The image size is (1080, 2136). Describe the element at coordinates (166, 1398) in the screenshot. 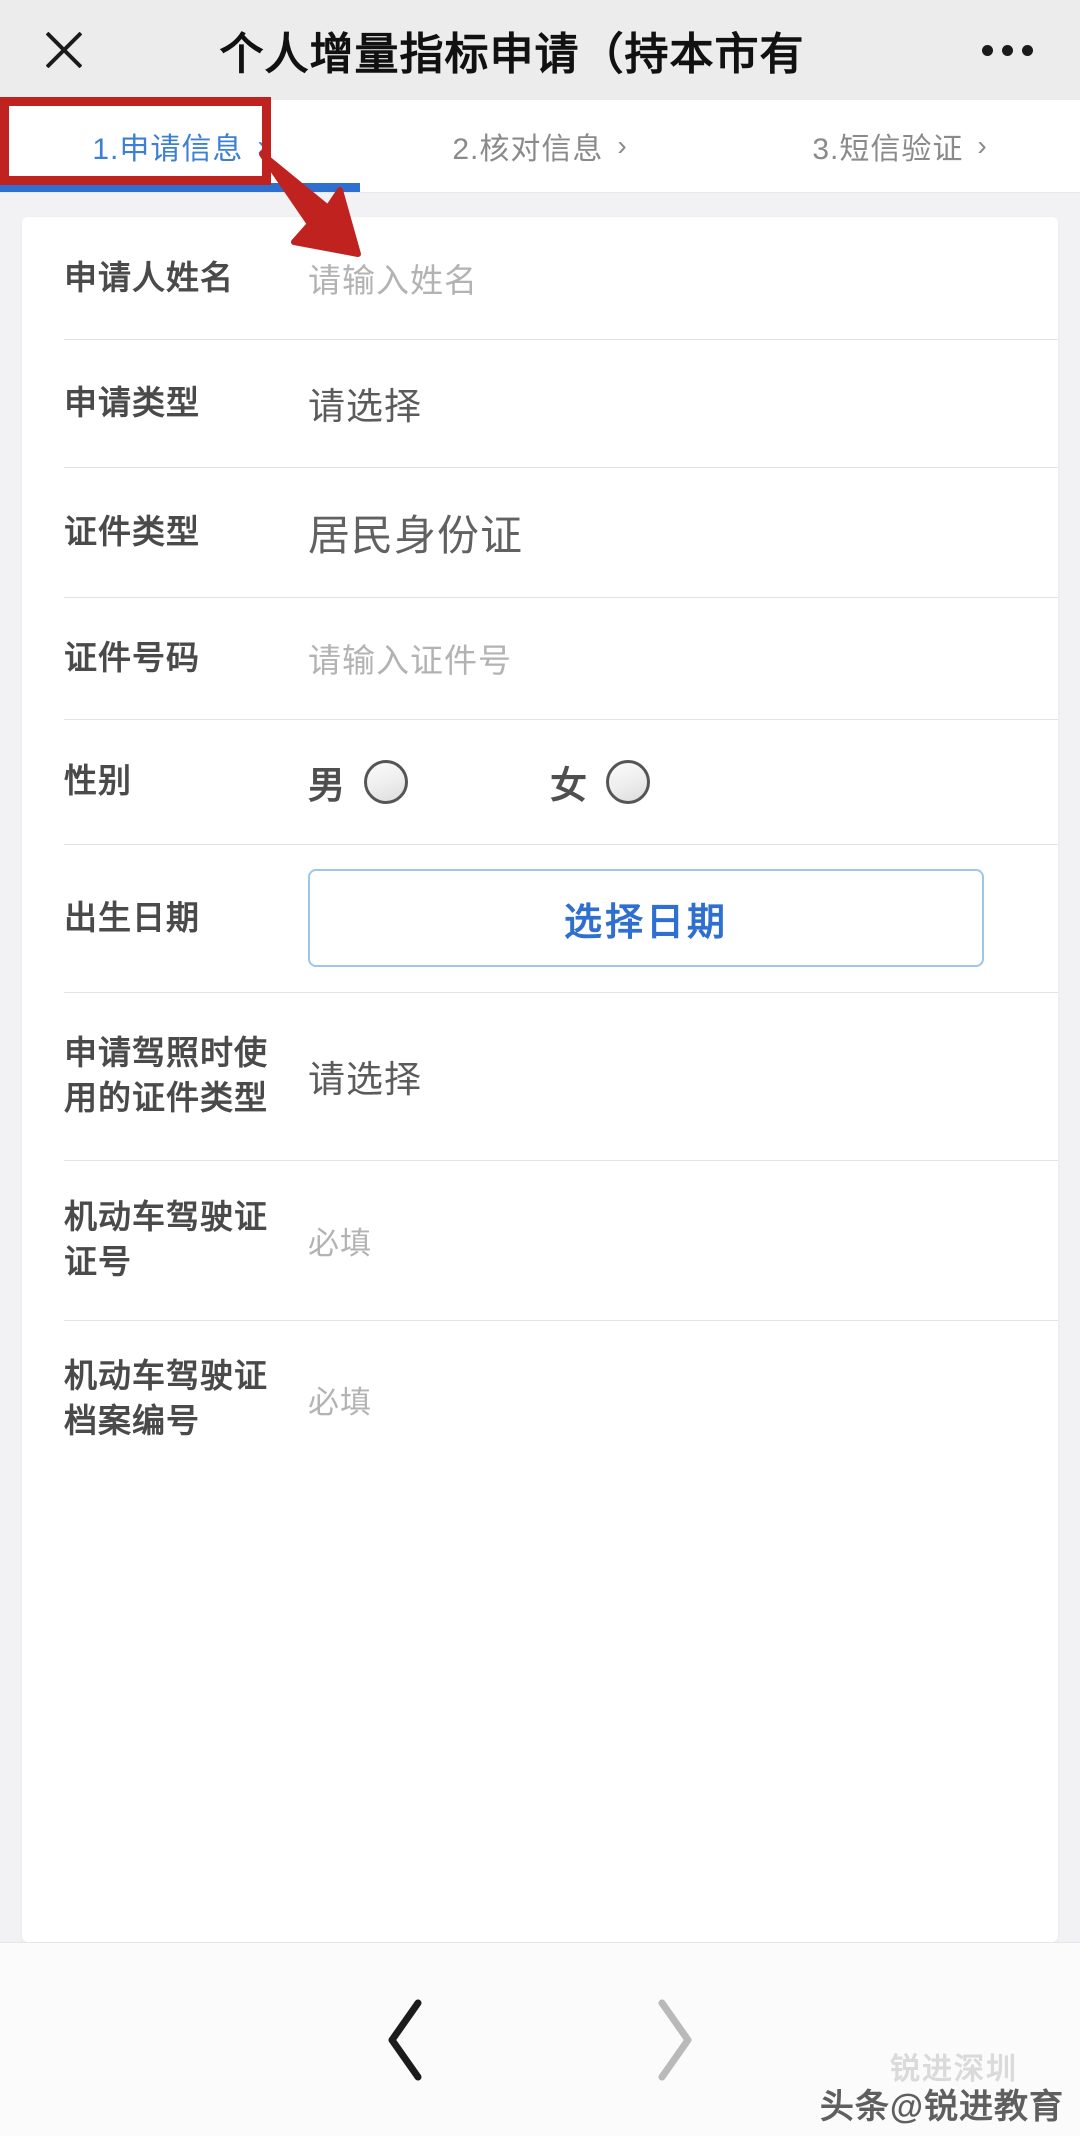

I see `field-label-license-file-number: 机动车驾驶证档案编号` at that location.